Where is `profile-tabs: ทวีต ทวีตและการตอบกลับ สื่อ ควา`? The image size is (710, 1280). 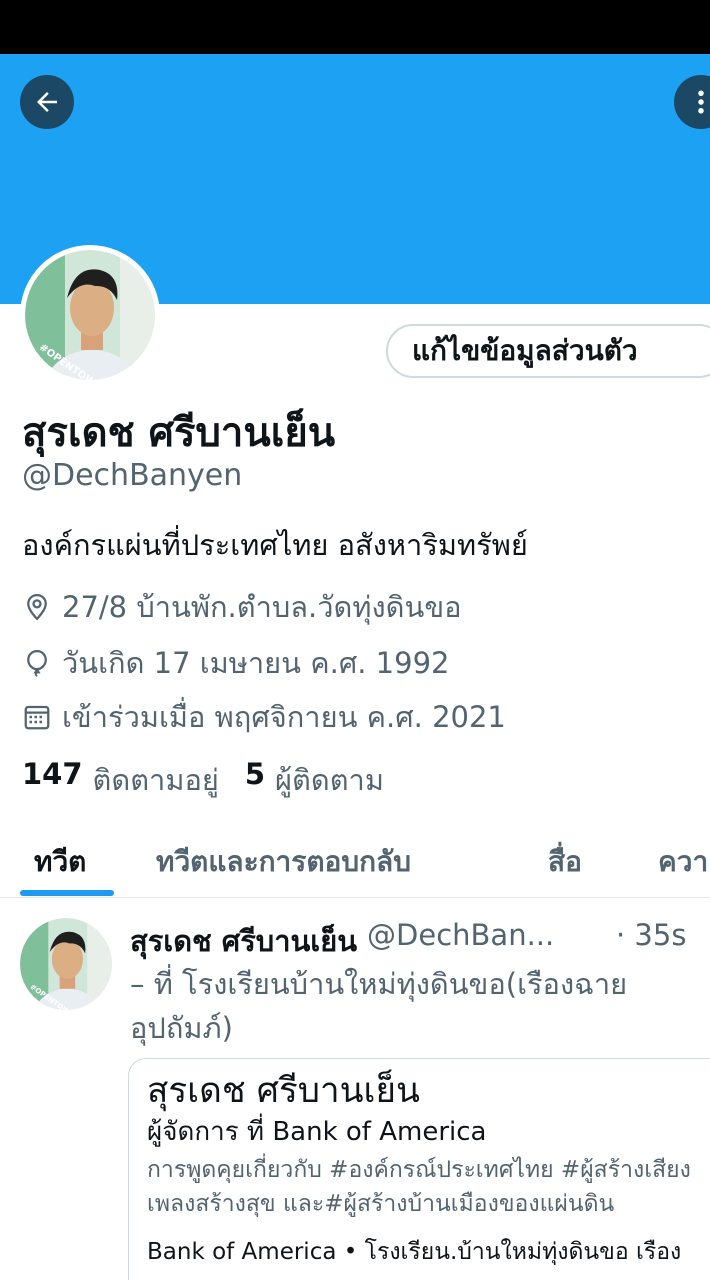 profile-tabs: ทวีต ทวีตและการตอบกลับ สื่อ ควา is located at coordinates (355, 862).